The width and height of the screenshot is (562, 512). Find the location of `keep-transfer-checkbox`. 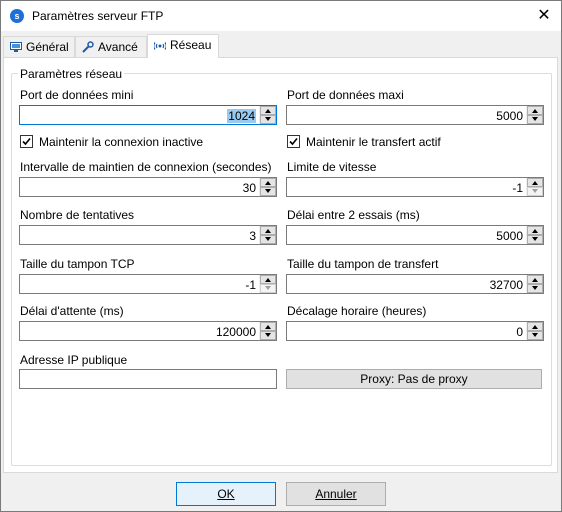

keep-transfer-checkbox is located at coordinates (293, 141).